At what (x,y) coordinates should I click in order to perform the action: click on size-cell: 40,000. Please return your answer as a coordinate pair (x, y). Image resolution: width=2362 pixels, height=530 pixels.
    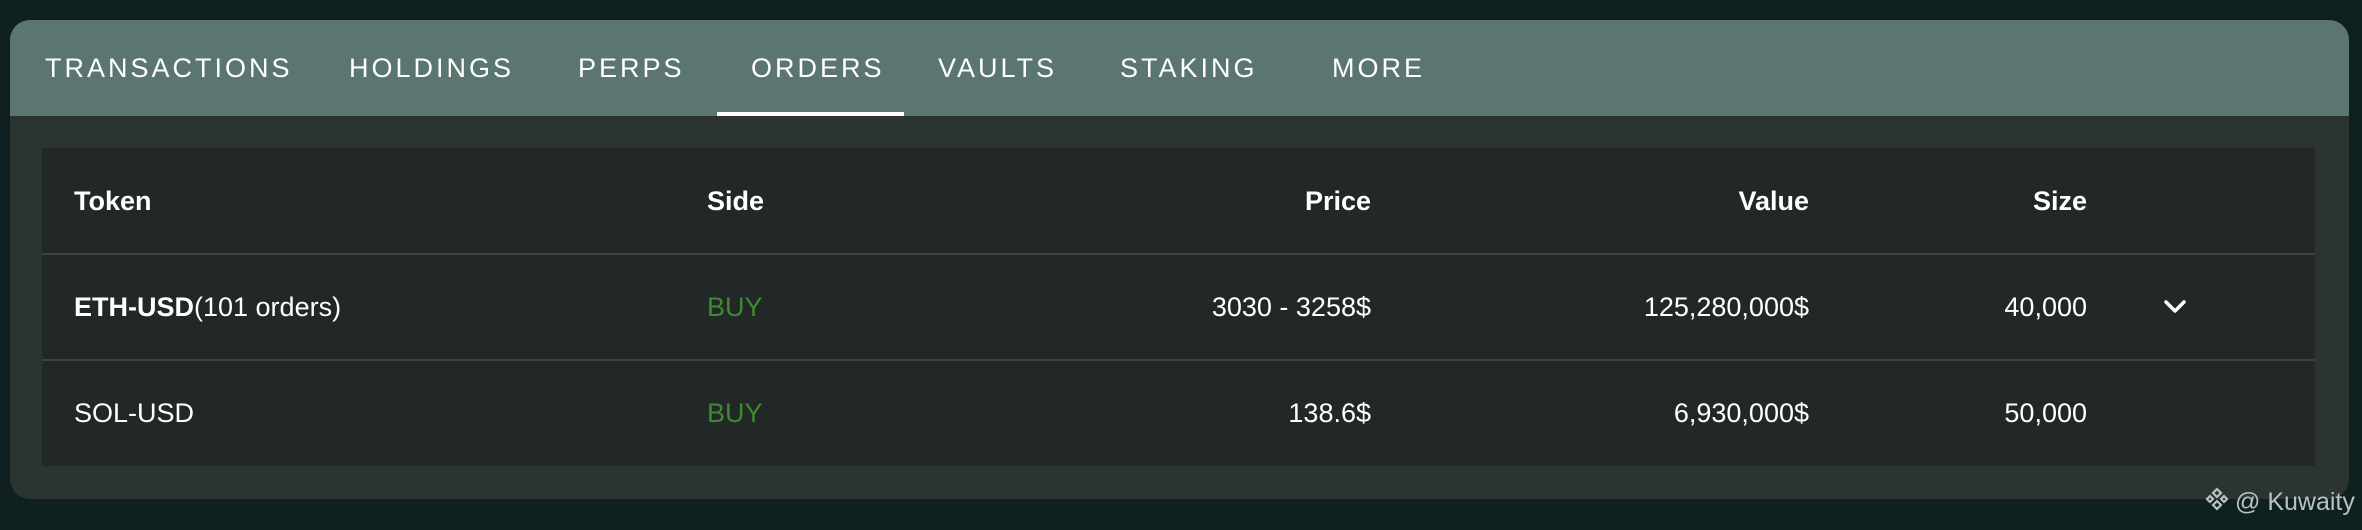
    Looking at the image, I should click on (2045, 306).